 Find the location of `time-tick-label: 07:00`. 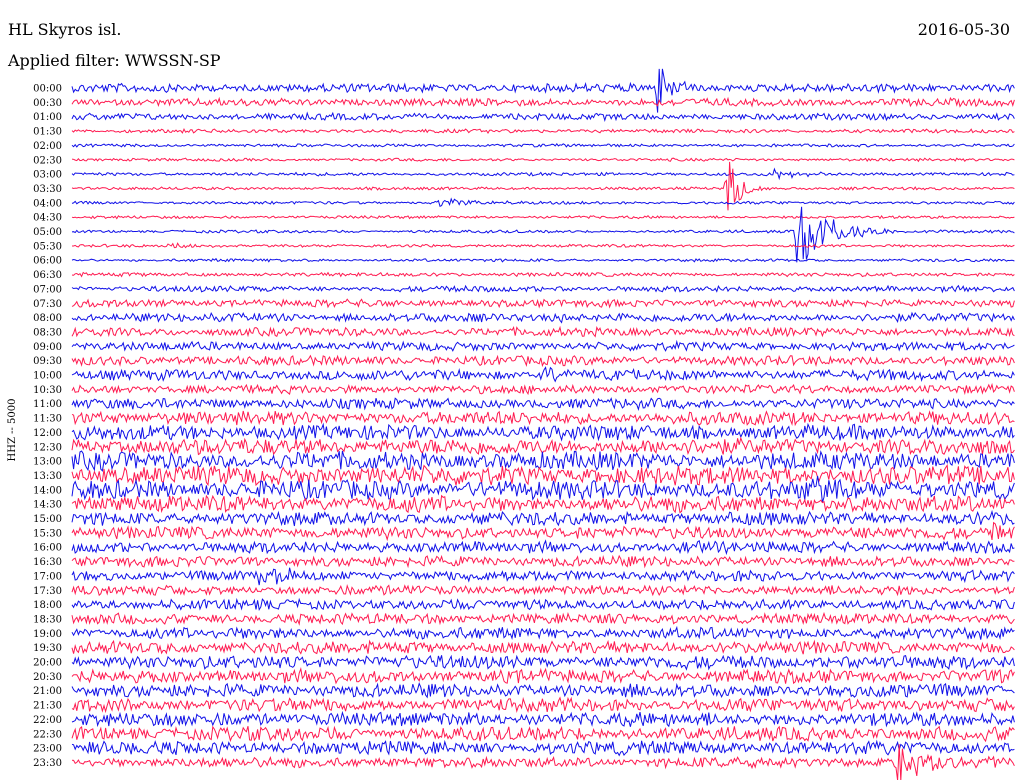

time-tick-label: 07:00 is located at coordinates (47, 289).